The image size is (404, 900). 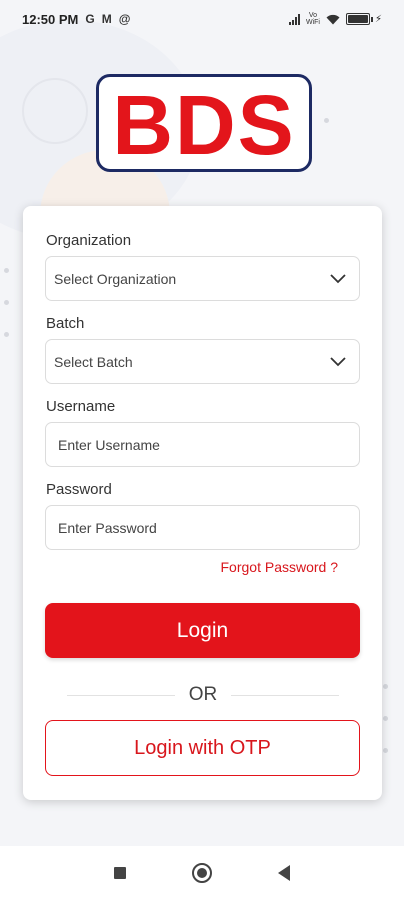 I want to click on home-icon, so click(x=202, y=873).